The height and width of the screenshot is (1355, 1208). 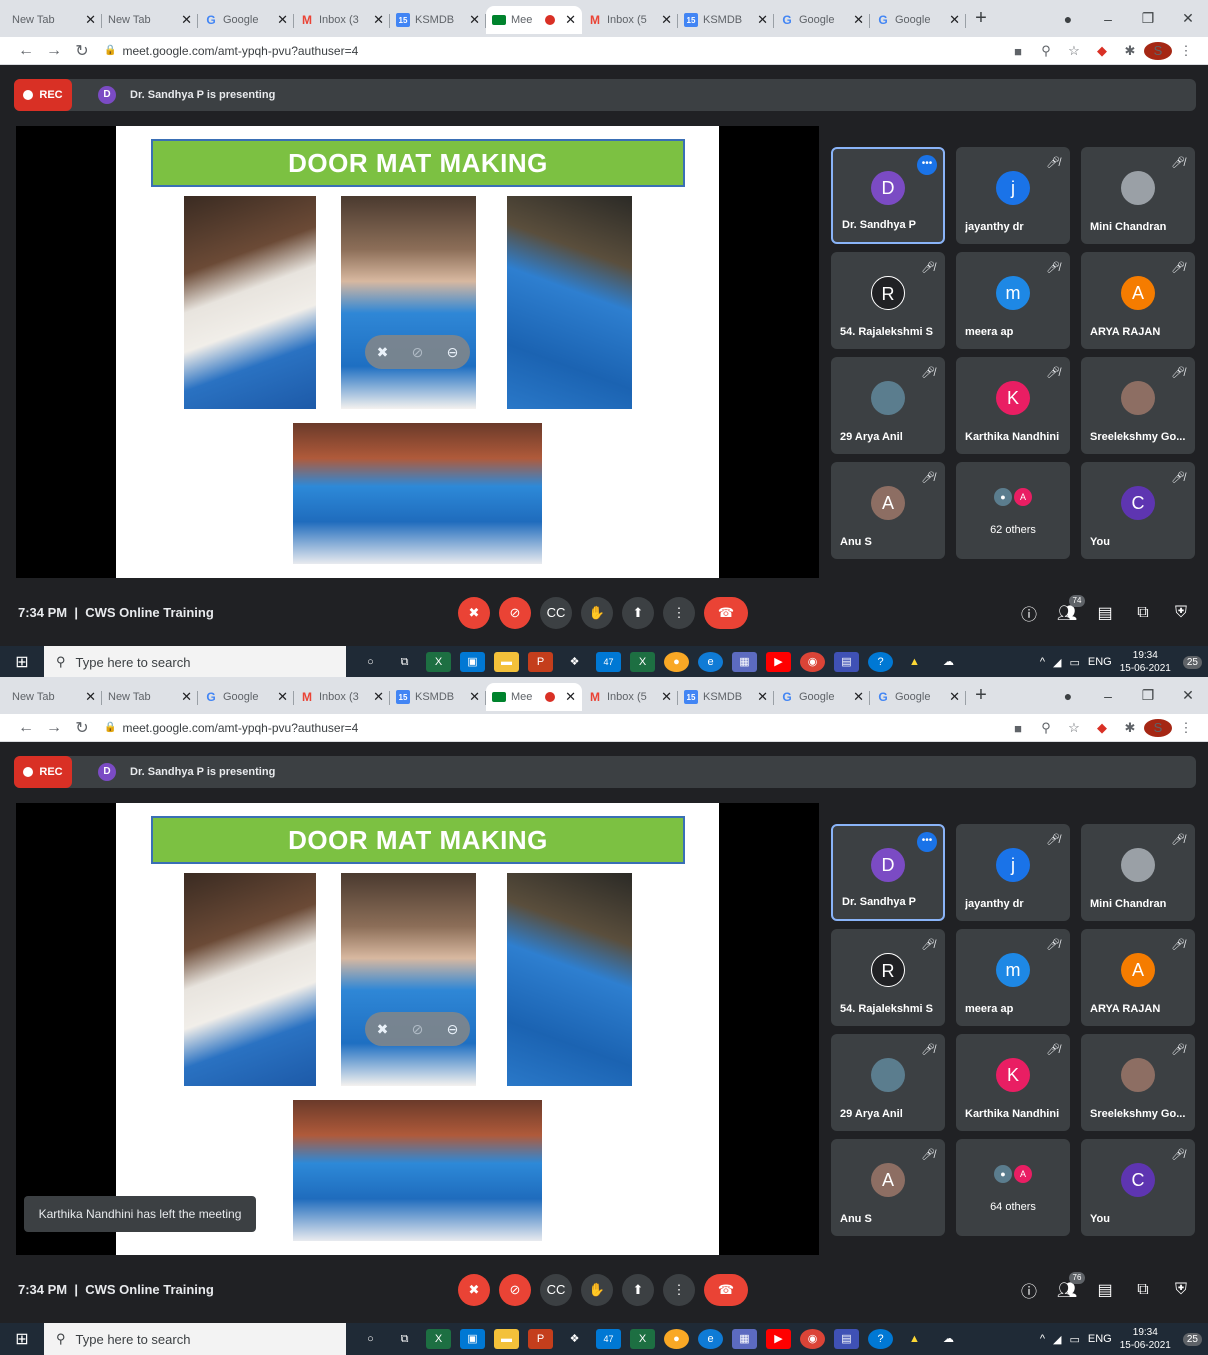 What do you see at coordinates (888, 405) in the screenshot?
I see `participant-tile: 29 Arya Anil 🎤︎̸` at bounding box center [888, 405].